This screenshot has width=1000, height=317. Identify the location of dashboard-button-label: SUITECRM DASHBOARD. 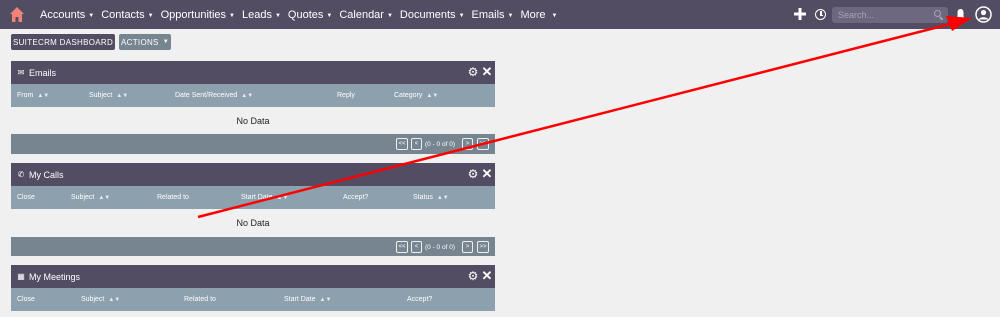
(63, 42).